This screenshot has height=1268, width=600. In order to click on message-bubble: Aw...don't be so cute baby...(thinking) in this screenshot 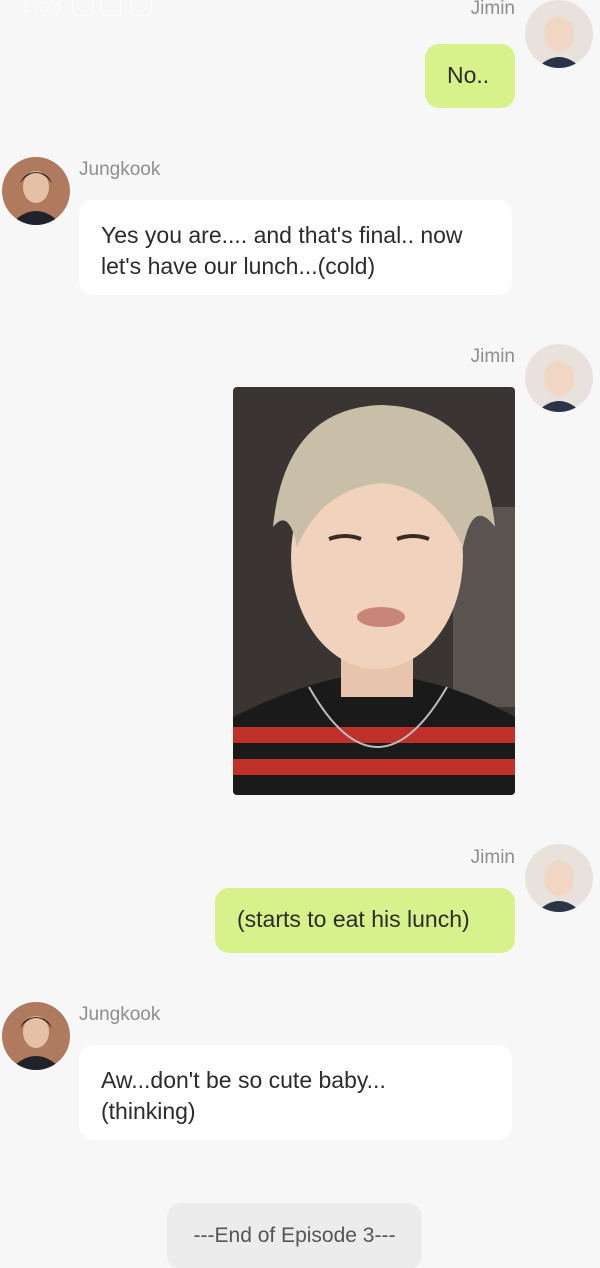, I will do `click(295, 1092)`.